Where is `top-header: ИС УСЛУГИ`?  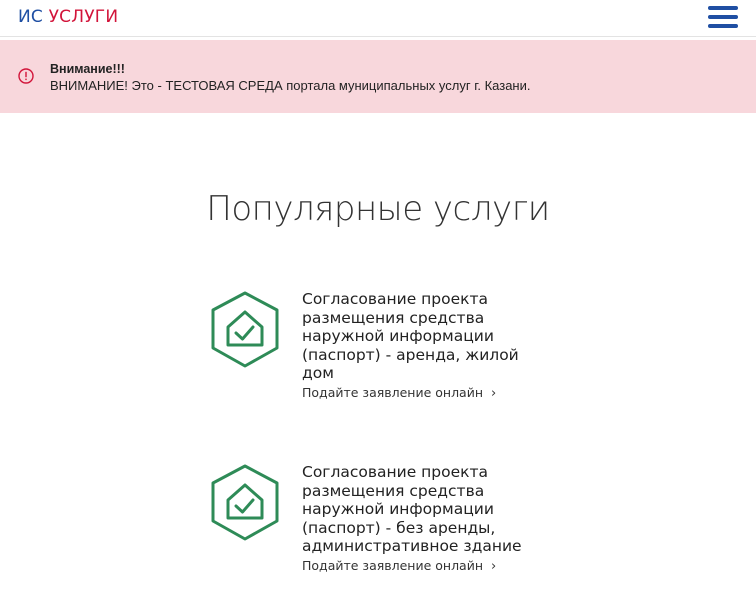
top-header: ИС УСЛУГИ is located at coordinates (378, 18).